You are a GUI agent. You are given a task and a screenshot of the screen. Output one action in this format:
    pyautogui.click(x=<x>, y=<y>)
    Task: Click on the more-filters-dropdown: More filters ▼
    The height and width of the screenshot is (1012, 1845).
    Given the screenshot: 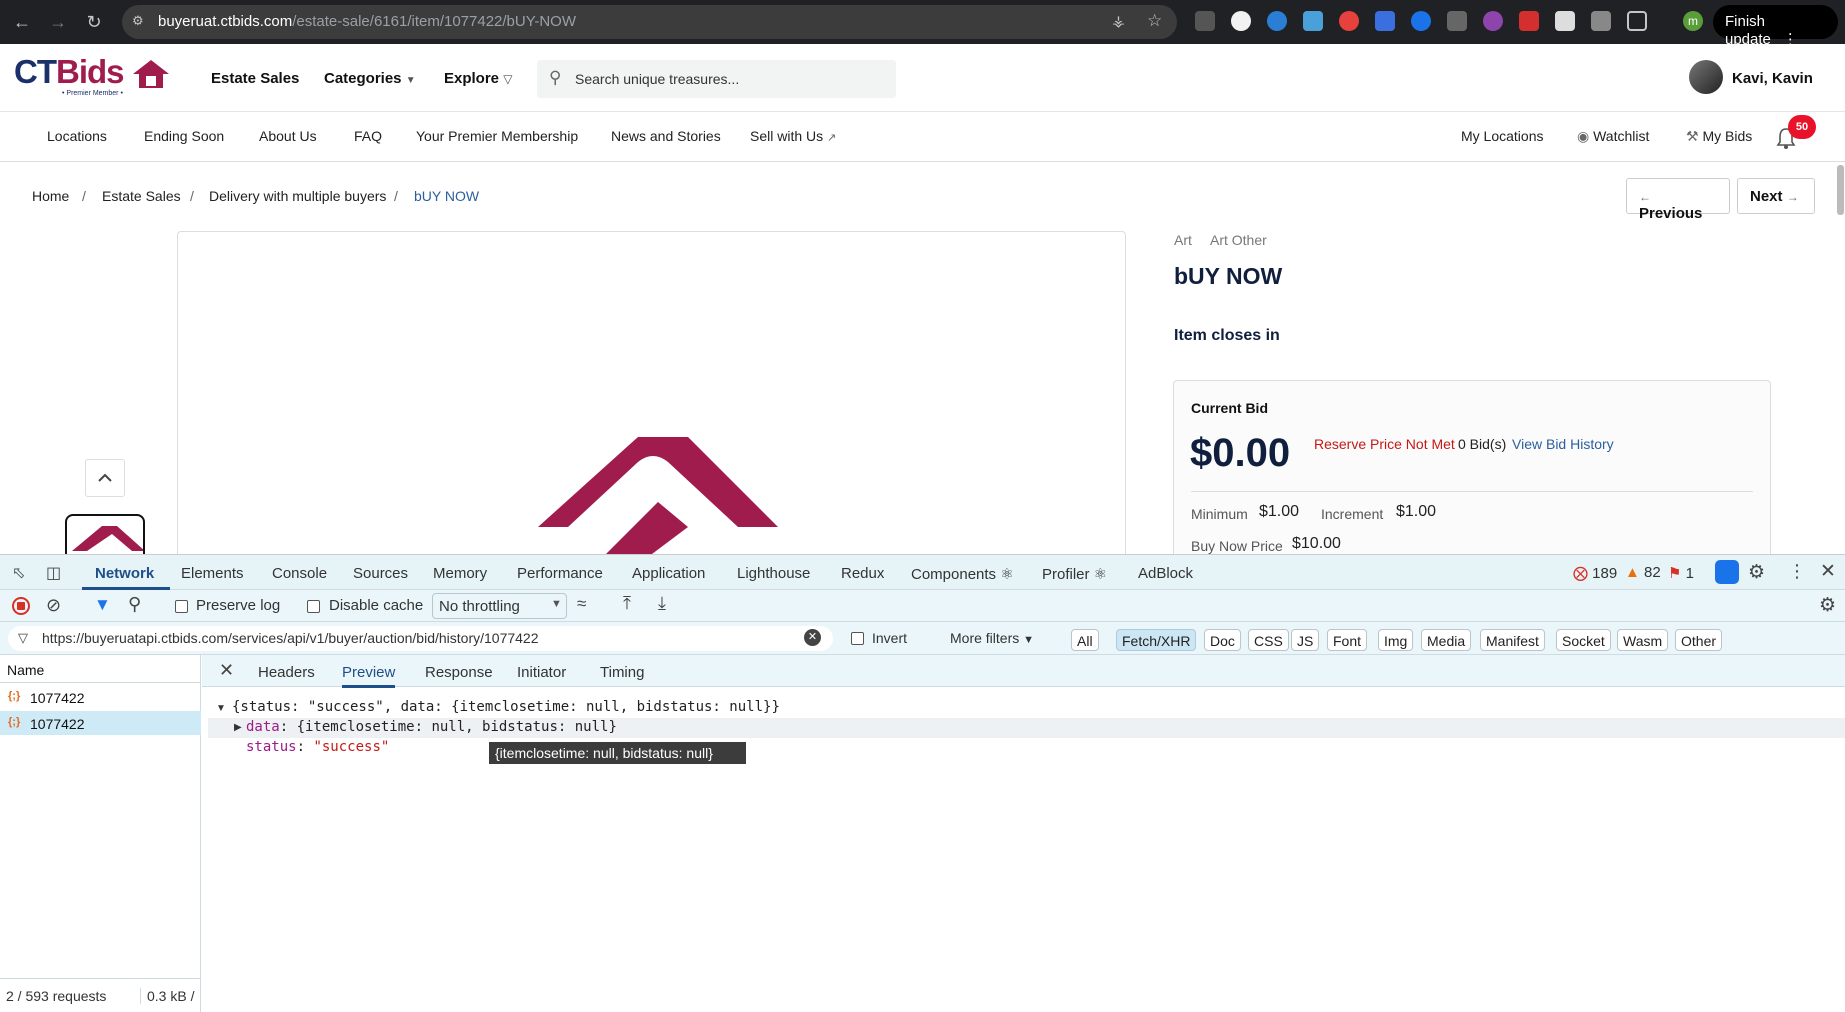 What is the action you would take?
    pyautogui.click(x=992, y=638)
    